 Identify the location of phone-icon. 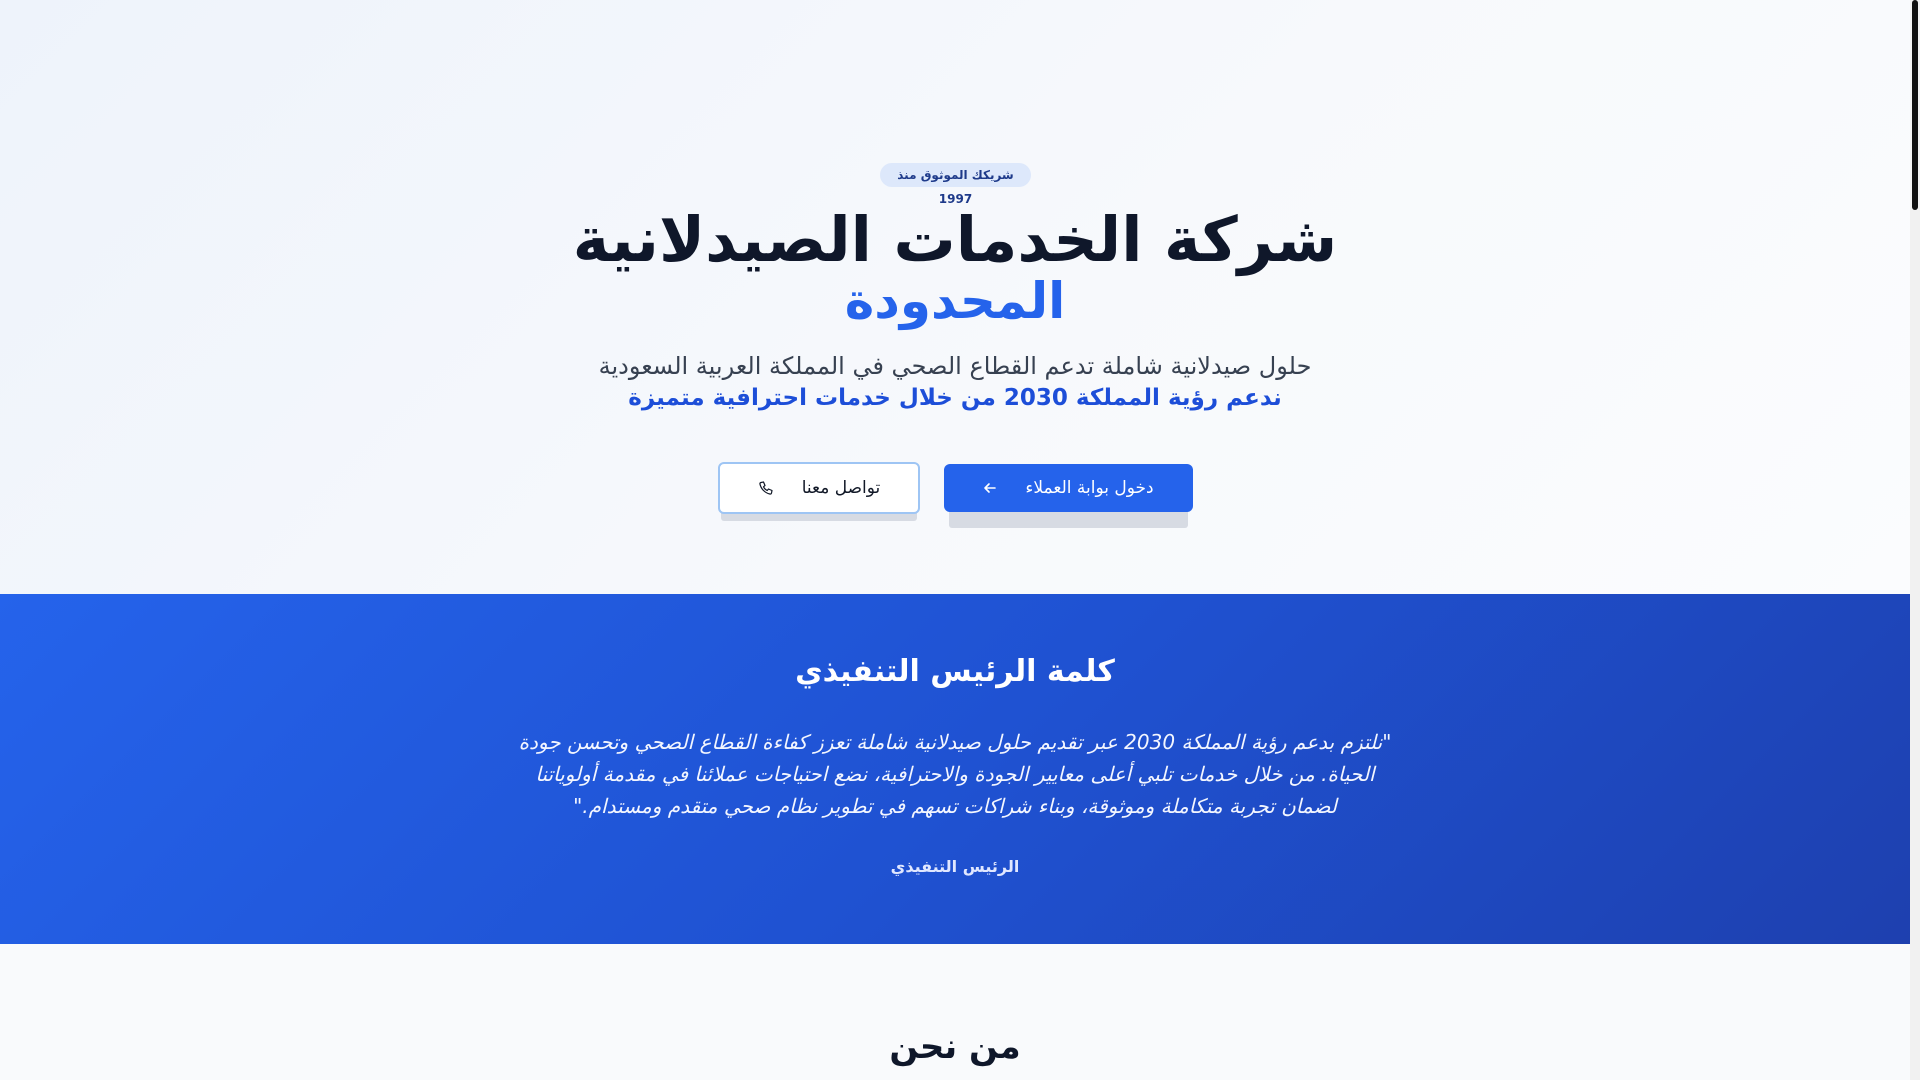
(766, 488).